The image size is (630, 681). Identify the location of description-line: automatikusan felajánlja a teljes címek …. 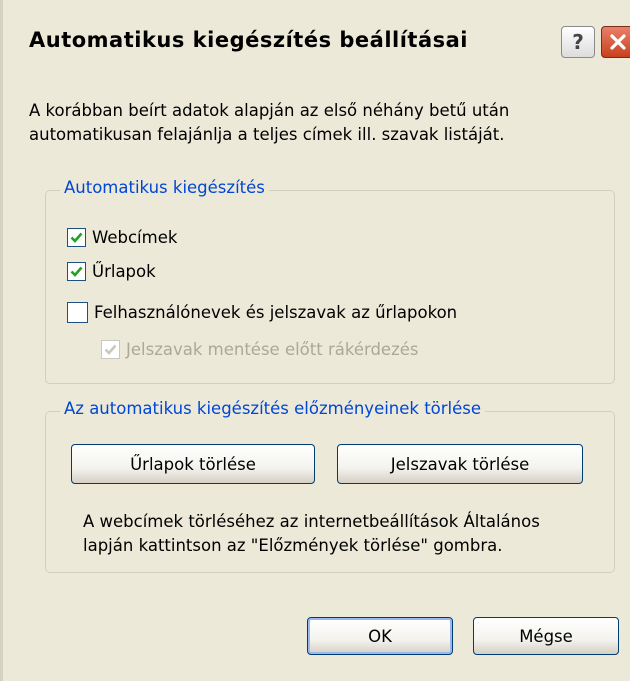
(267, 134).